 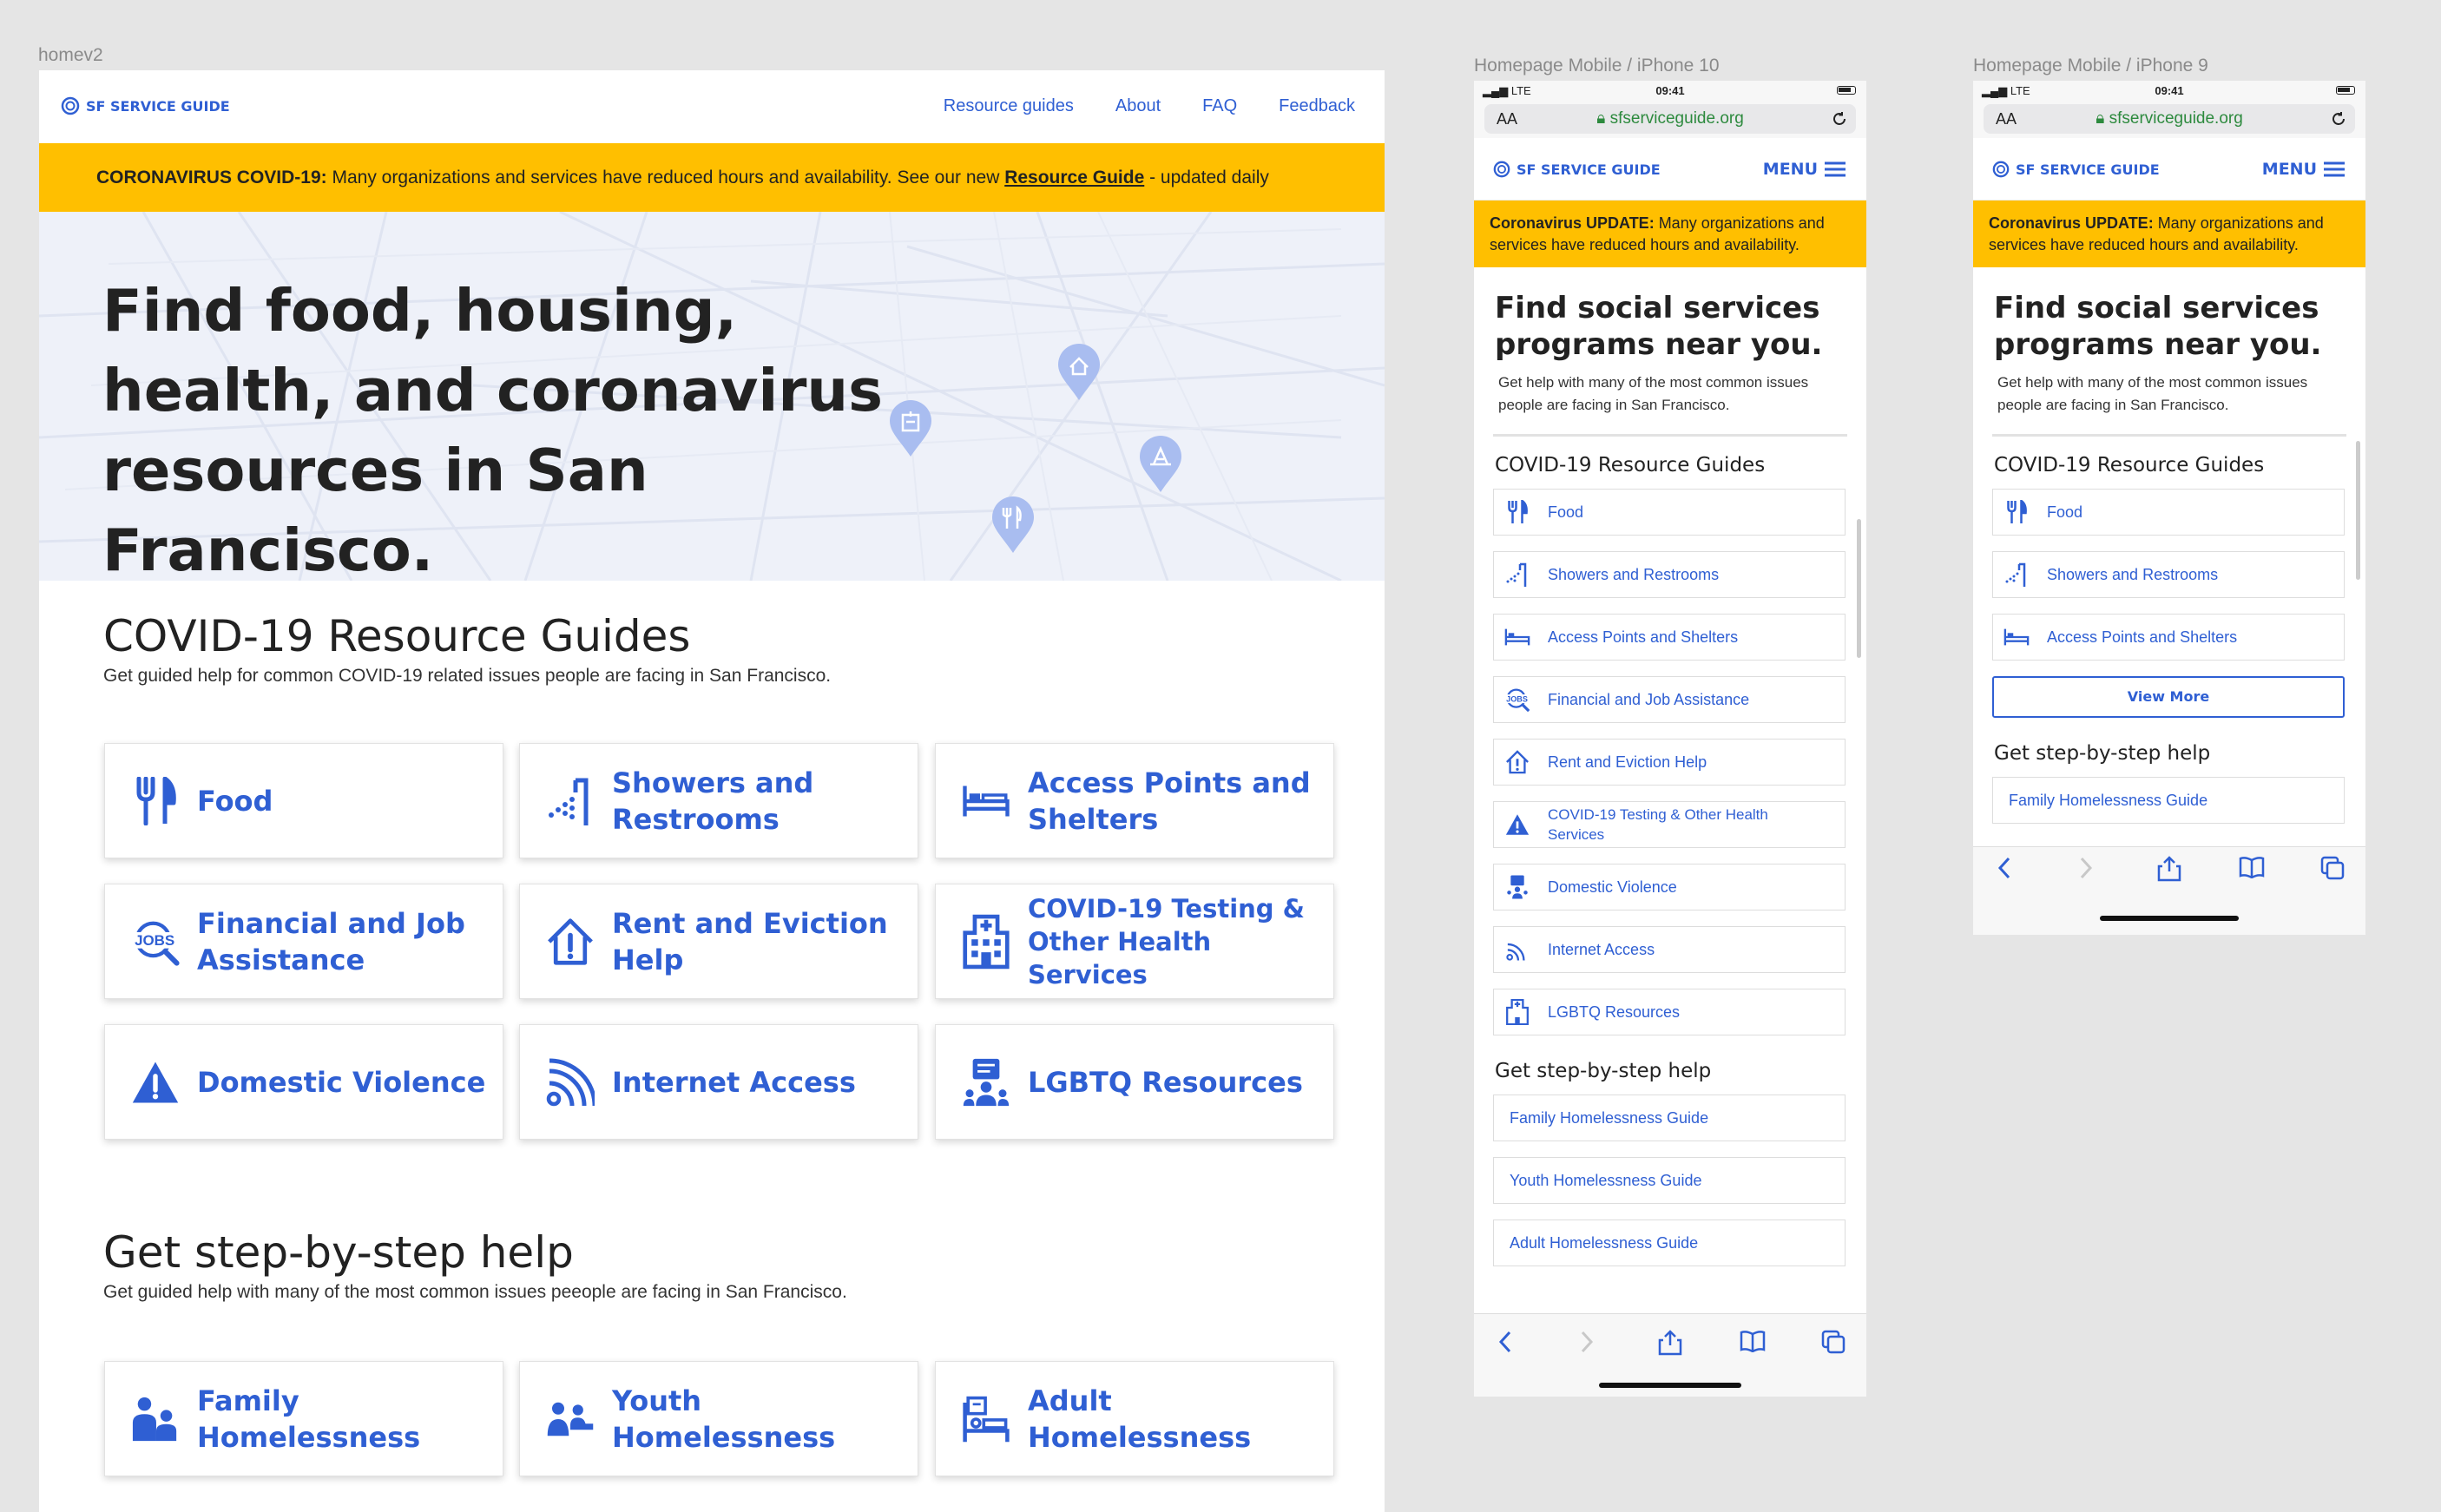 What do you see at coordinates (910, 428) in the screenshot?
I see `map-pin-building-icon` at bounding box center [910, 428].